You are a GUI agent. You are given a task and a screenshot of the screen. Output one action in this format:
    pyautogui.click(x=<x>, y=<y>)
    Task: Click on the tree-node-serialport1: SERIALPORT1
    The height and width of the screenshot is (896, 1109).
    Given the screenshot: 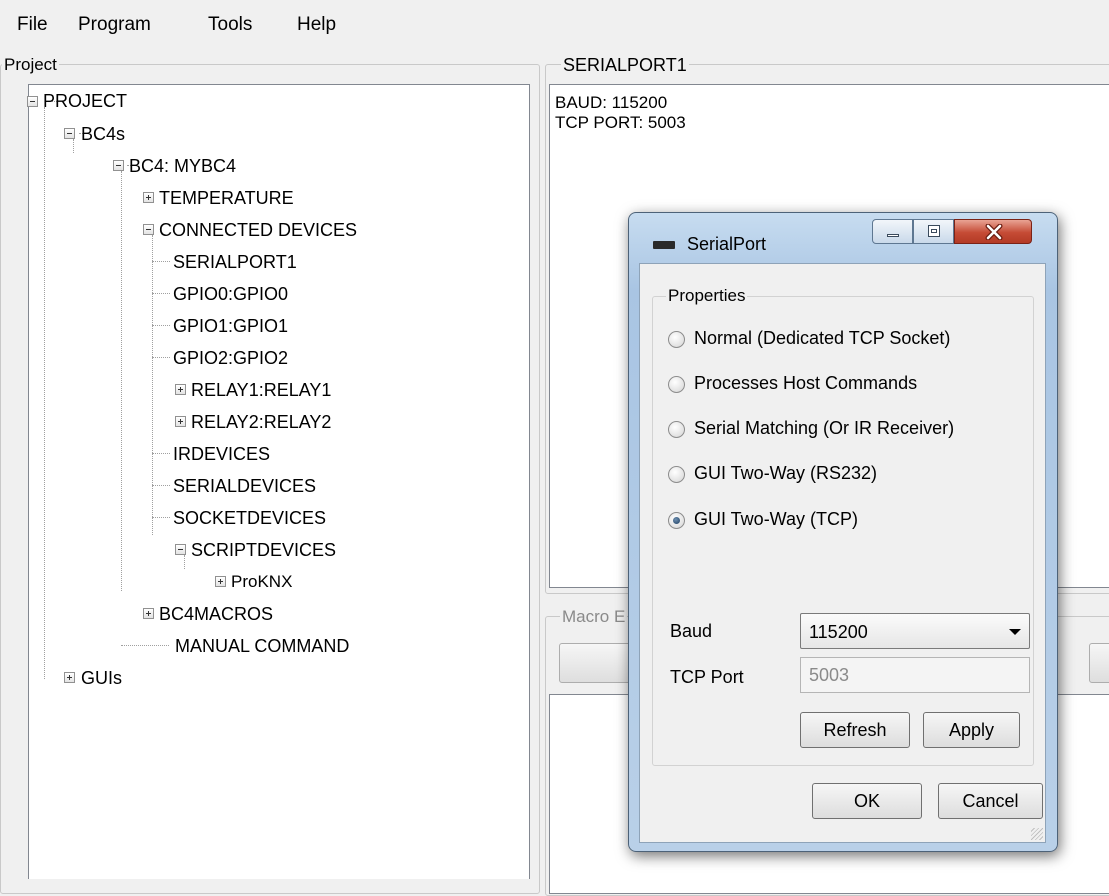 What is the action you would take?
    pyautogui.click(x=235, y=262)
    